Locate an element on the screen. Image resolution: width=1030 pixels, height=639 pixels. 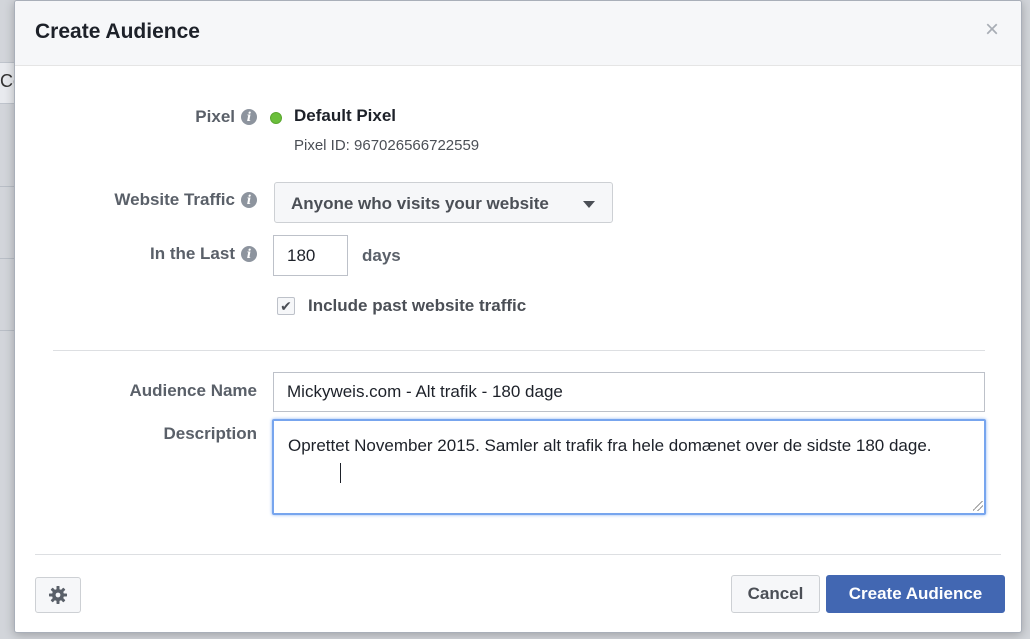
pixel-label-row: Pixel i is located at coordinates (196, 117).